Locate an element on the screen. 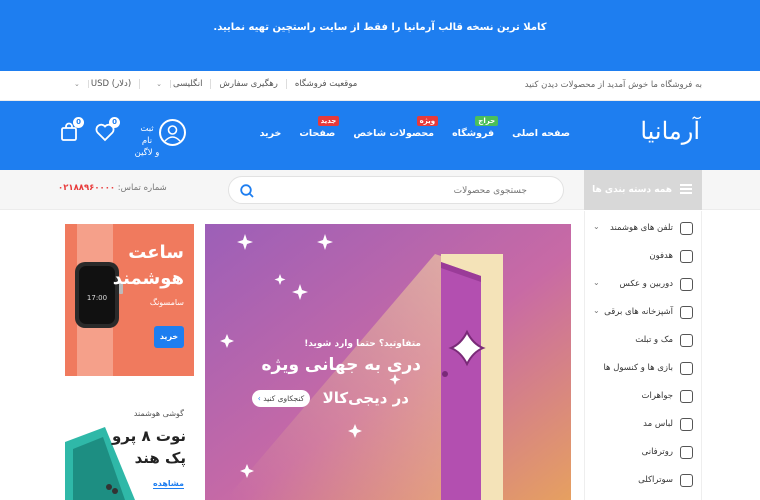 This screenshot has width=760, height=500. nav-item: محصولات شاخص ویژه is located at coordinates (396, 127).